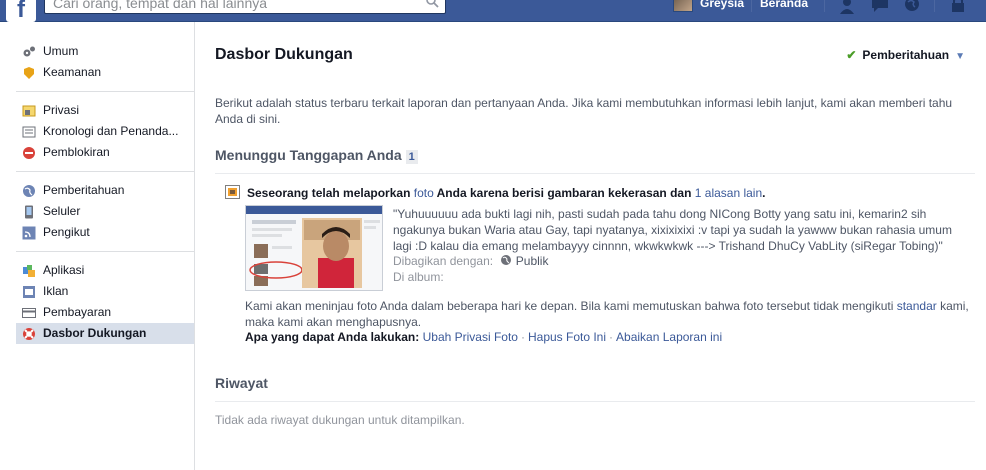 The image size is (986, 470). Describe the element at coordinates (29, 73) in the screenshot. I see `badge-icon` at that location.